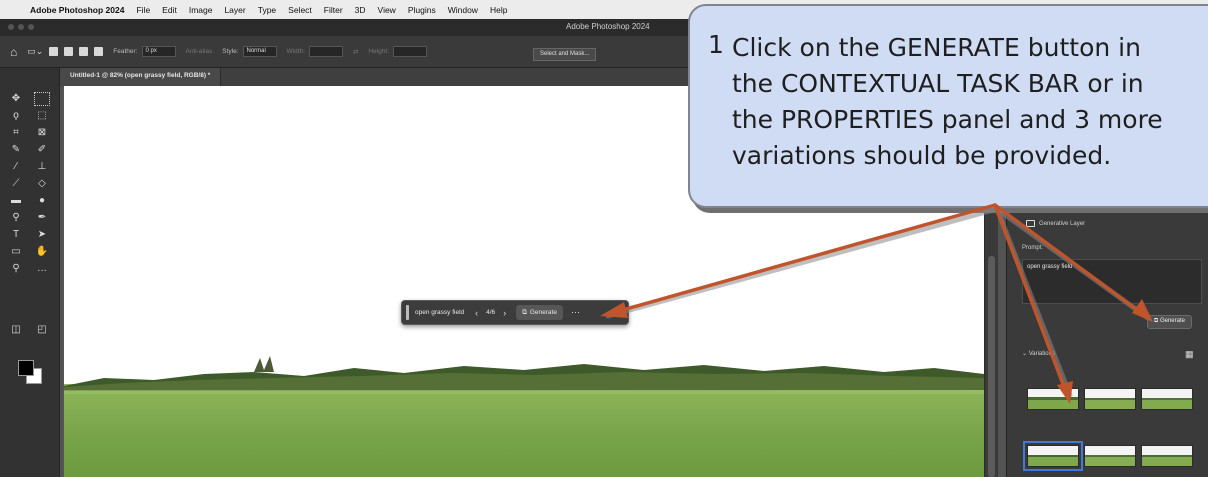 This screenshot has width=1208, height=477. Describe the element at coordinates (13, 52) in the screenshot. I see `home-icon: ⌂` at that location.